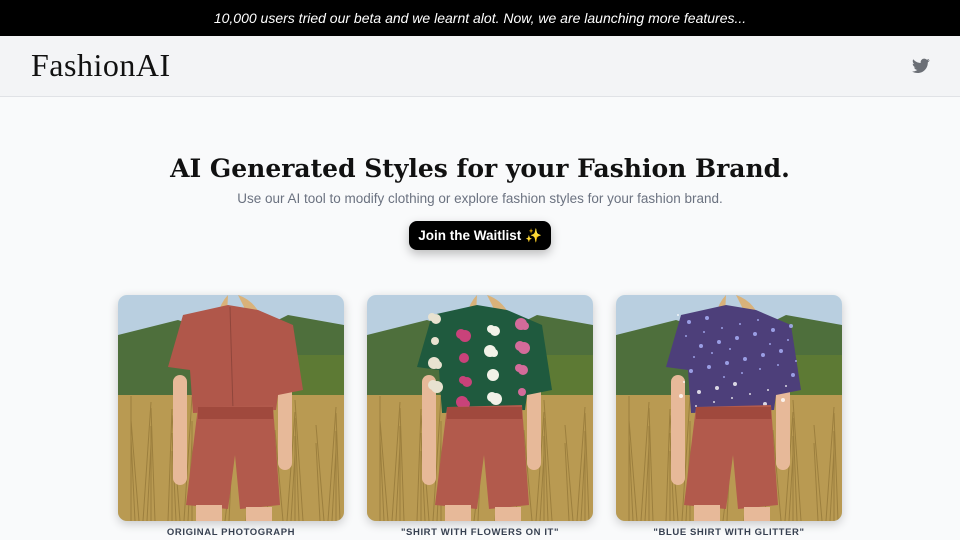 This screenshot has width=960, height=540. I want to click on twitter-icon, so click(921, 66).